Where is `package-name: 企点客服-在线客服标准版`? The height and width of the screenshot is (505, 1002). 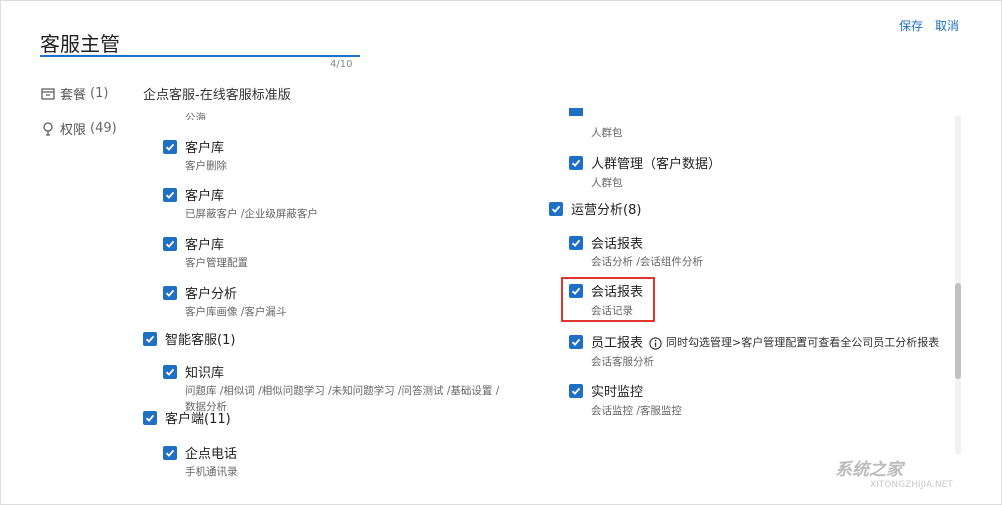 package-name: 企点客服-在线客服标准版 is located at coordinates (217, 95).